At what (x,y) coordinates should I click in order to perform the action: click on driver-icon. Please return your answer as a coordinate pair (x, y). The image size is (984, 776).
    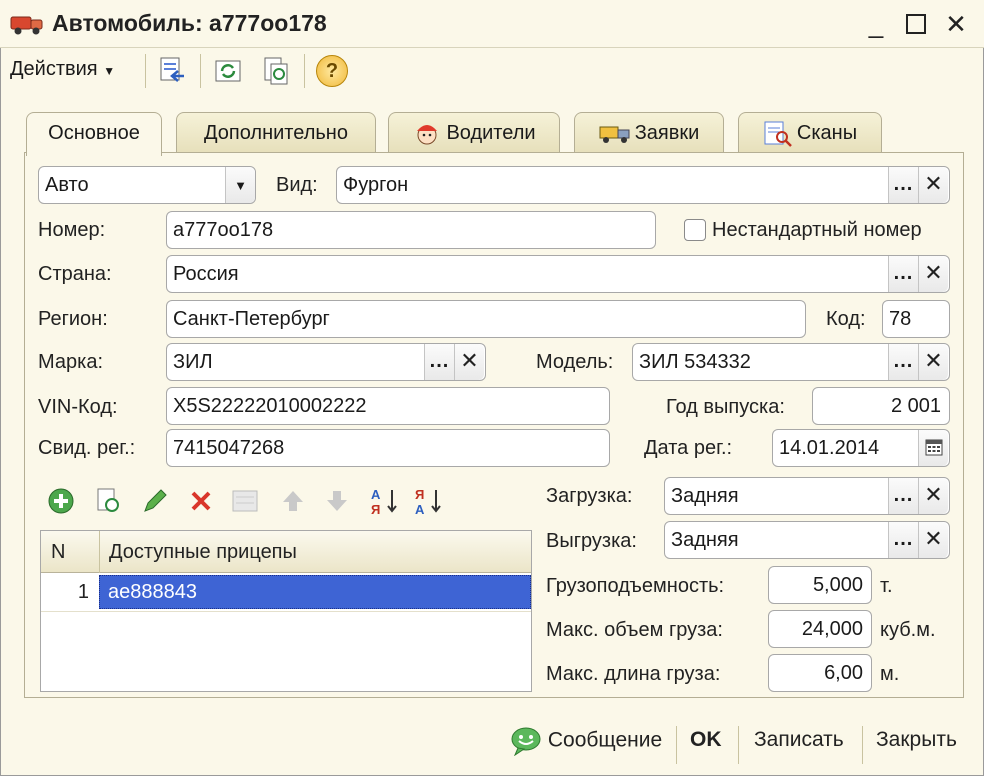
    Looking at the image, I should click on (427, 134).